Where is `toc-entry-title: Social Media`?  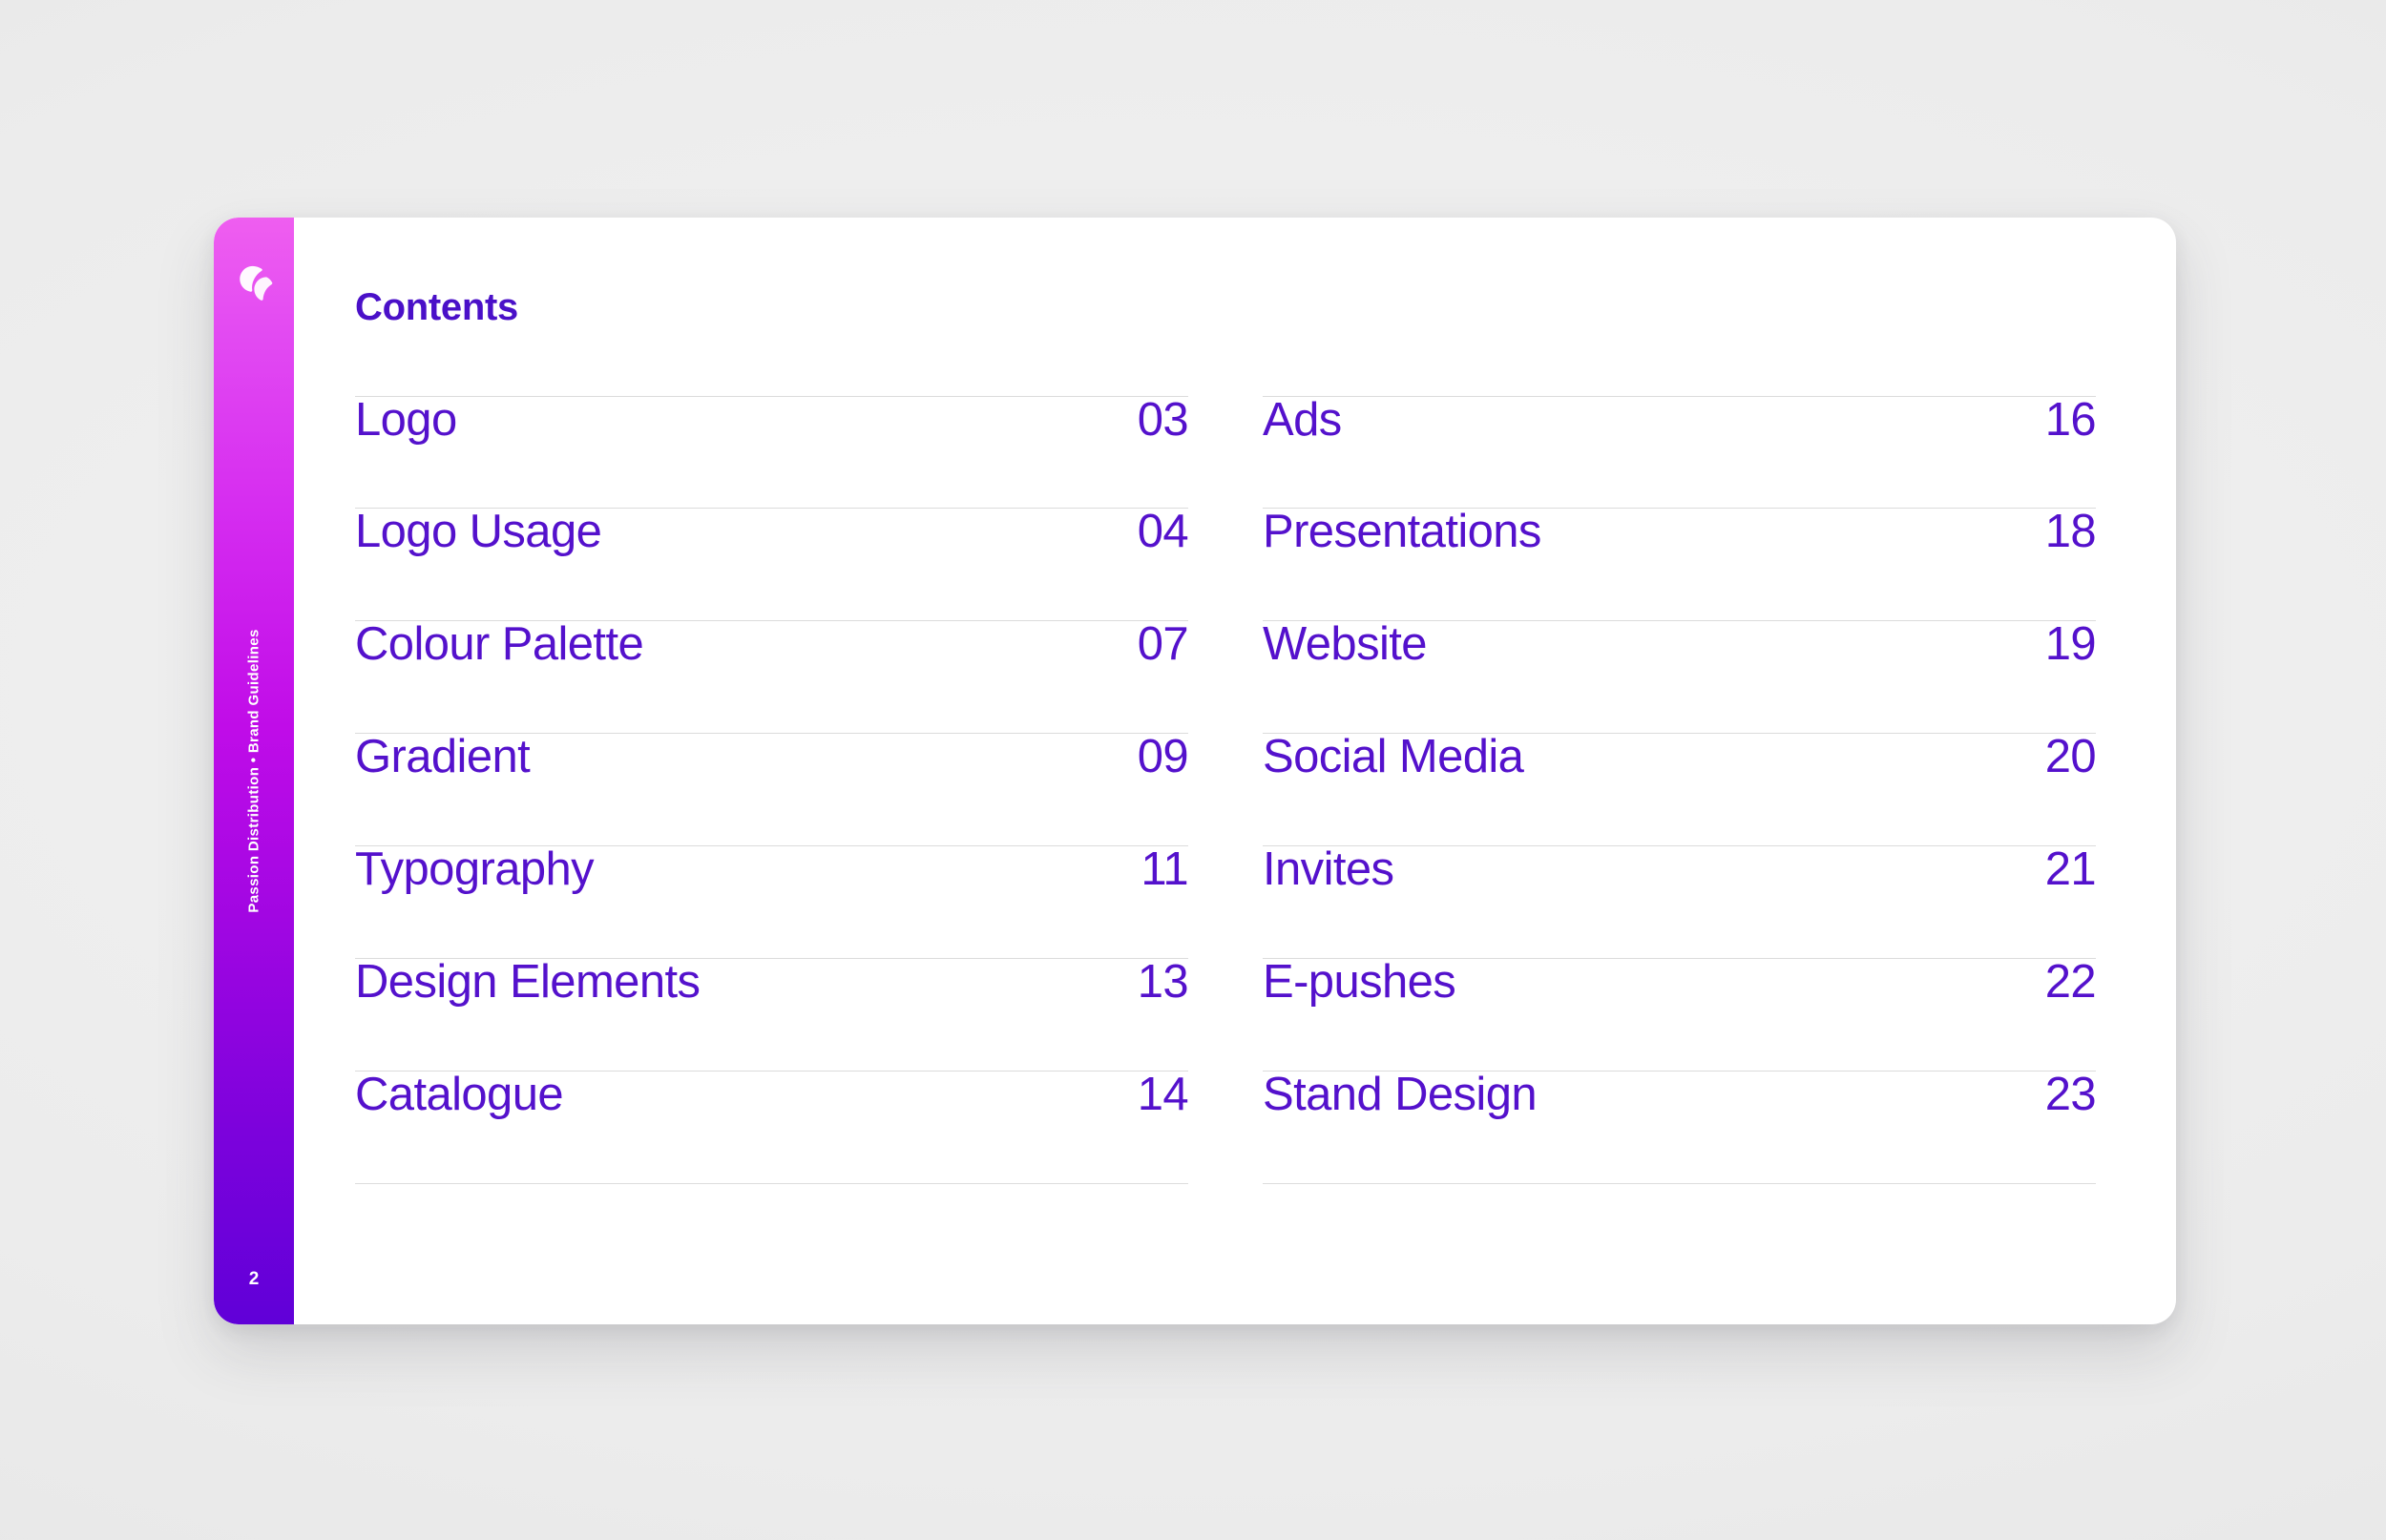 toc-entry-title: Social Media is located at coordinates (1393, 757).